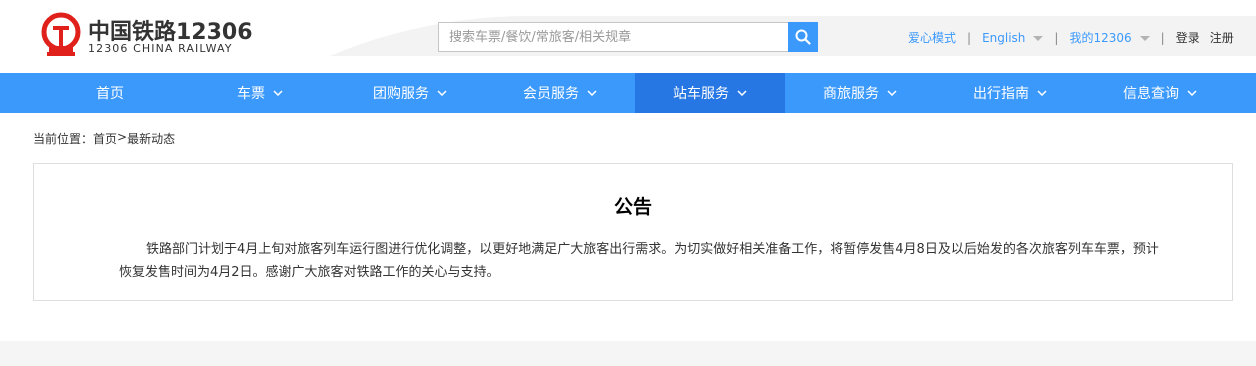  I want to click on brand-name-en: 12306 CHINA RAILWAY, so click(160, 48).